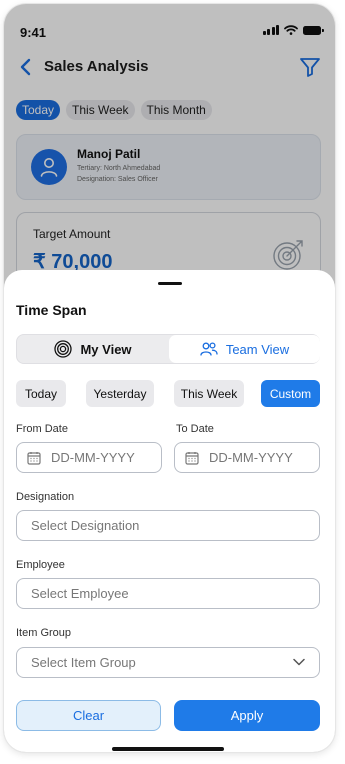 The image size is (345, 764). I want to click on my-view-tab: My View, so click(93, 349).